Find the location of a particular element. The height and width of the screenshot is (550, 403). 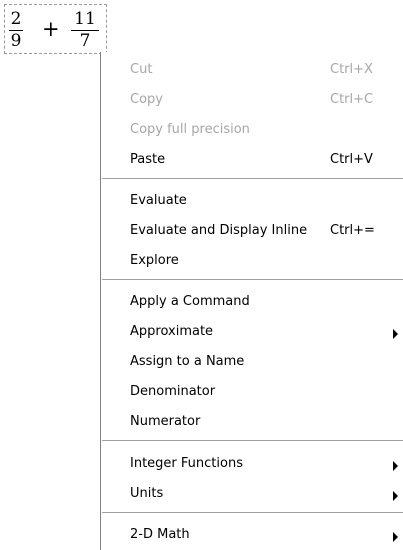

menu-item-explore: Explore is located at coordinates (251, 262).